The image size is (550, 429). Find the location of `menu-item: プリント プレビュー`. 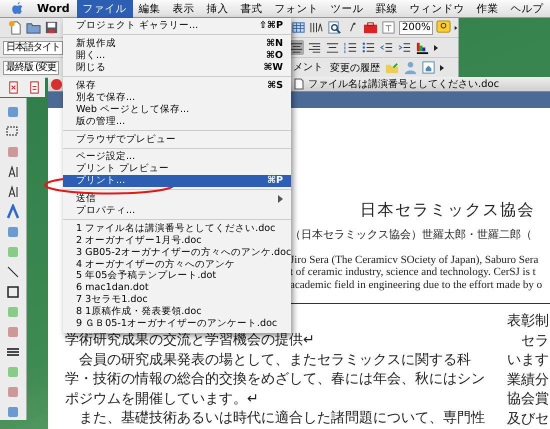

menu-item: プリント プレビュー is located at coordinates (177, 168).